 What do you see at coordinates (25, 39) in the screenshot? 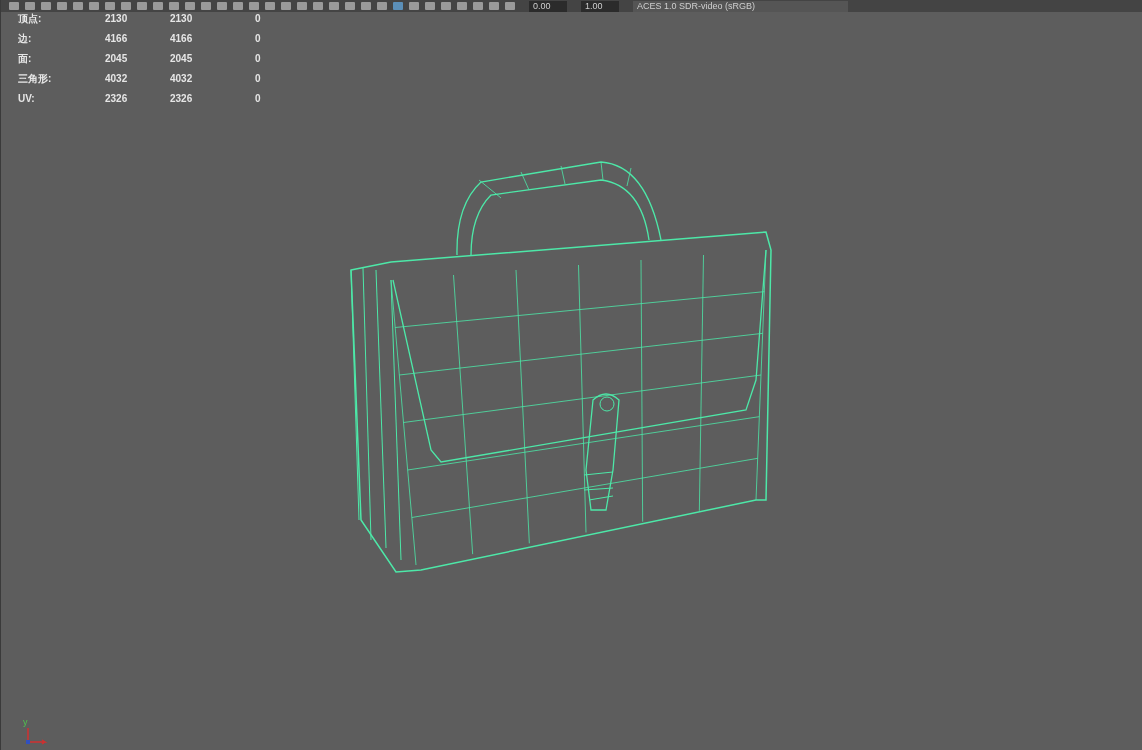
I see `stat-label: 边:` at bounding box center [25, 39].